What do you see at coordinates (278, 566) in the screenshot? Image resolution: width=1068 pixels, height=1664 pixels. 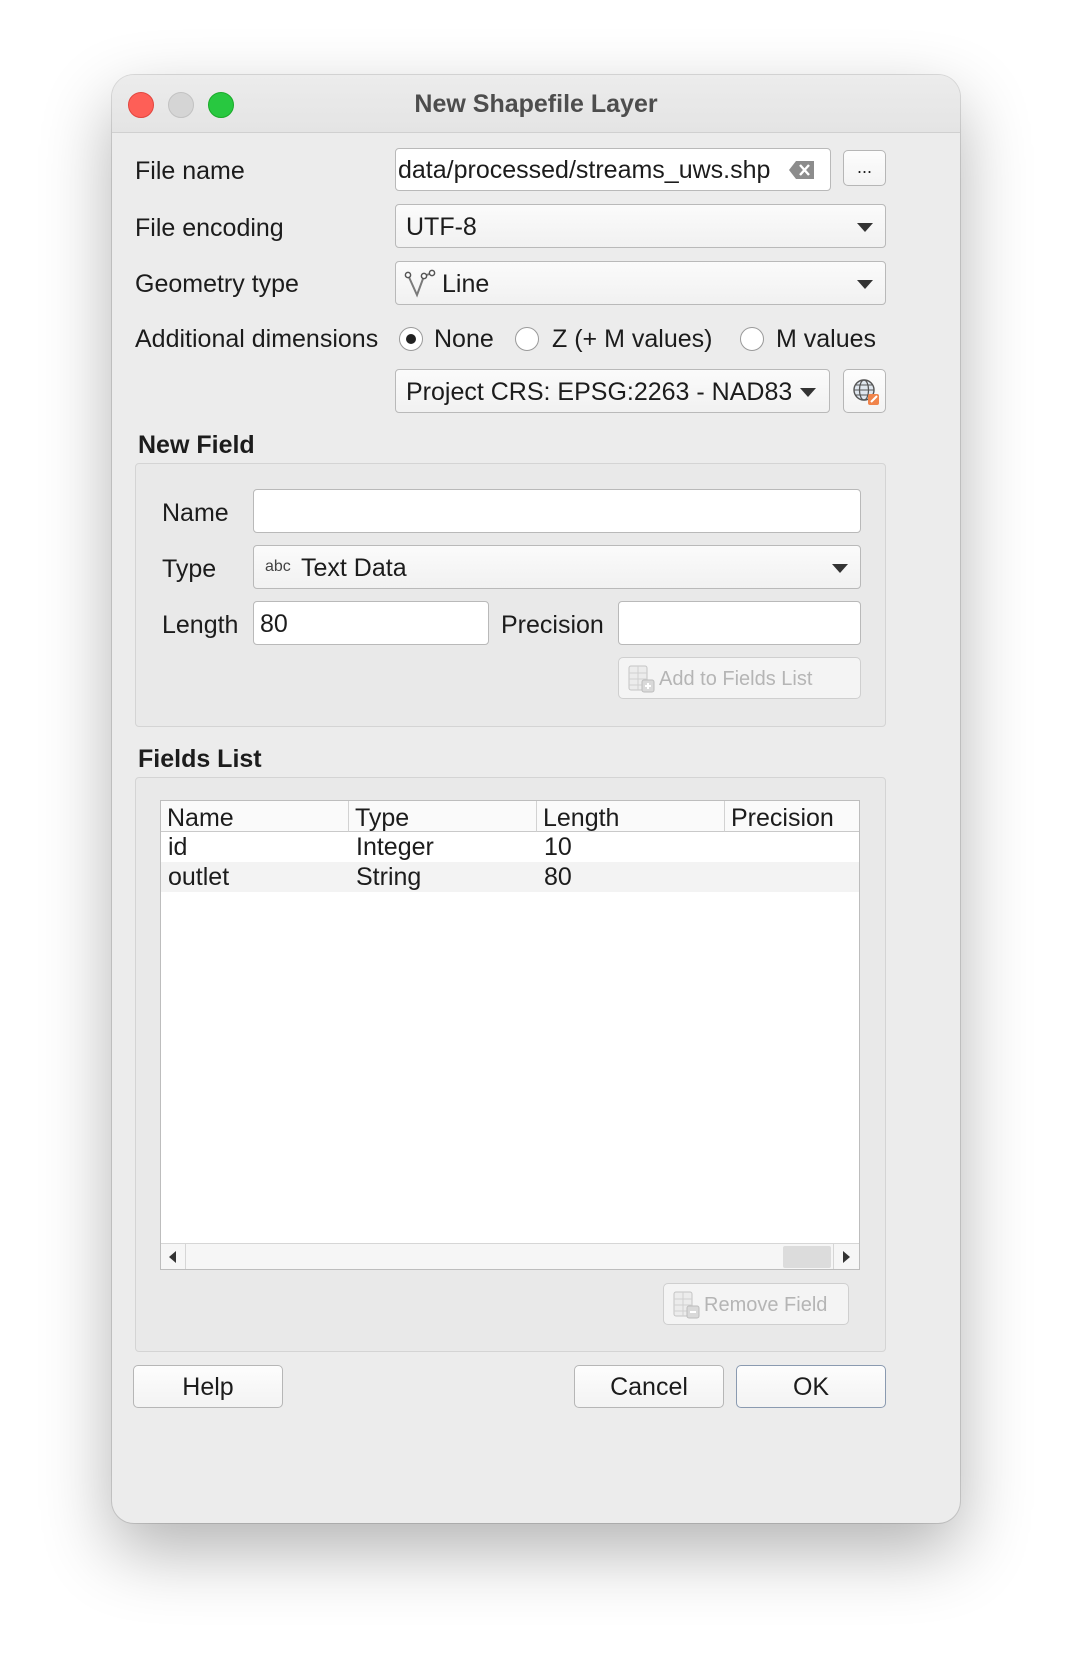 I see `text-type-icon: abc` at bounding box center [278, 566].